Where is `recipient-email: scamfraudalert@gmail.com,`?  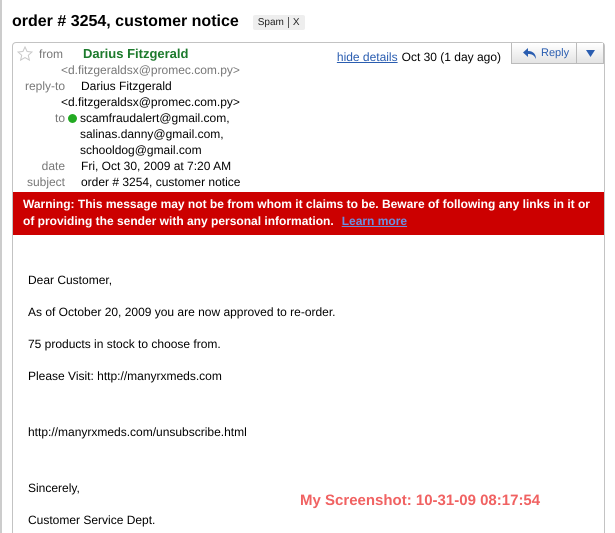
recipient-email: scamfraudalert@gmail.com, is located at coordinates (155, 118).